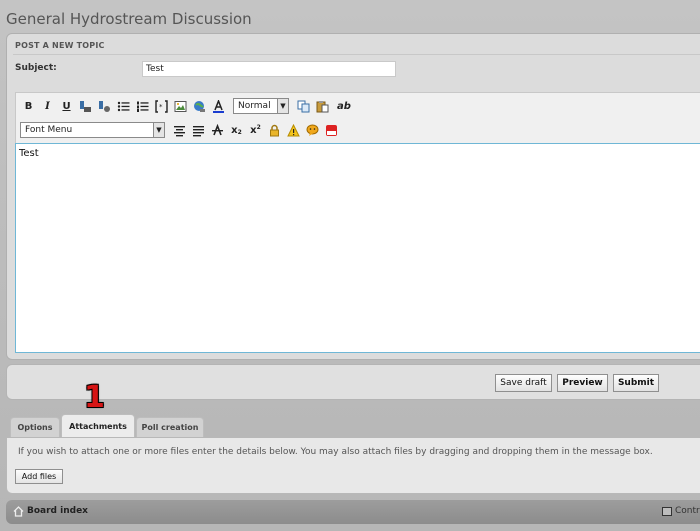  I want to click on align-center-button, so click(179, 130).